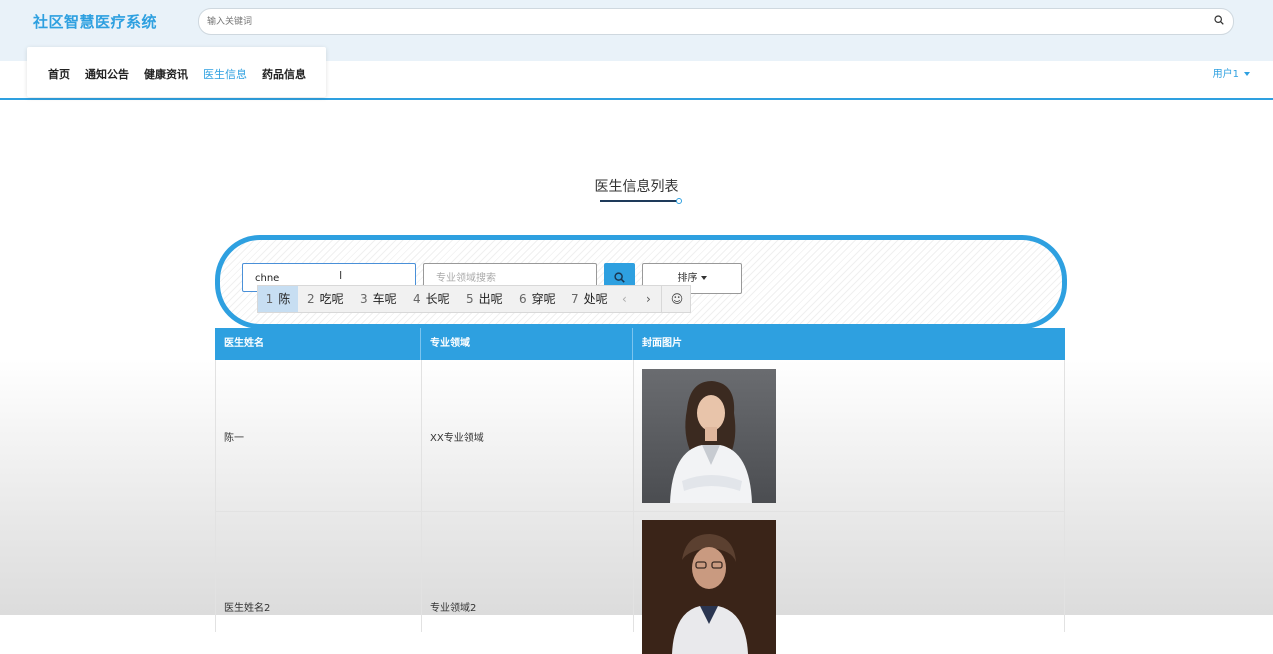 The image size is (1273, 654). Describe the element at coordinates (319, 572) in the screenshot. I see `cell-name: 医生姓名2` at that location.